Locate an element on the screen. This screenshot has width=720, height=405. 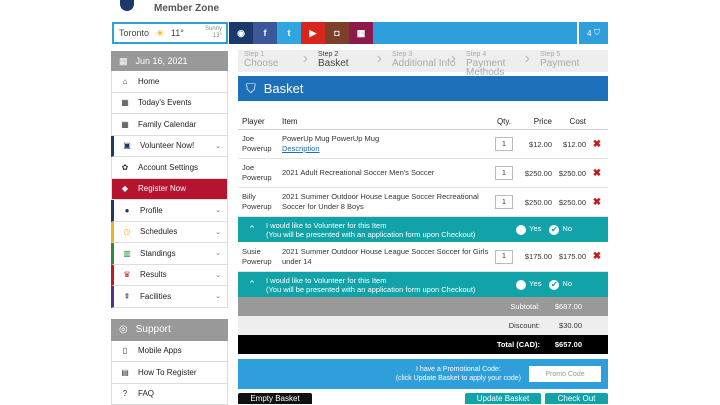
sidebar-item-register-now: ◆Register Now is located at coordinates (169, 190).